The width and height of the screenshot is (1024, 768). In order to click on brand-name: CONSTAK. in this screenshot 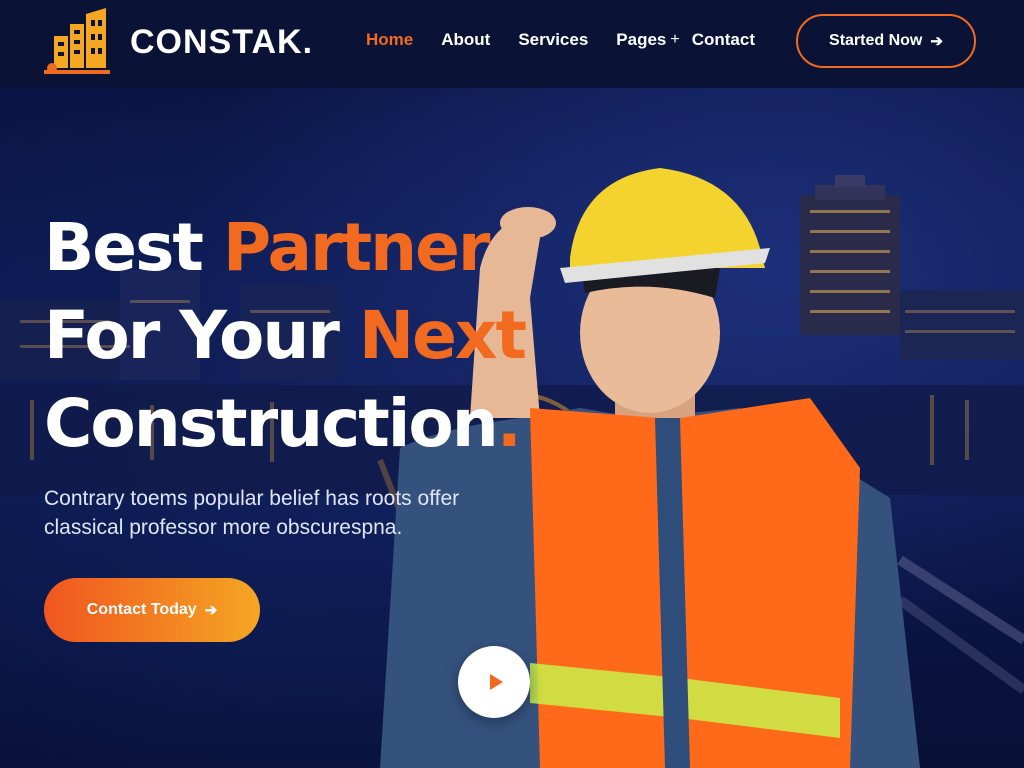, I will do `click(222, 41)`.